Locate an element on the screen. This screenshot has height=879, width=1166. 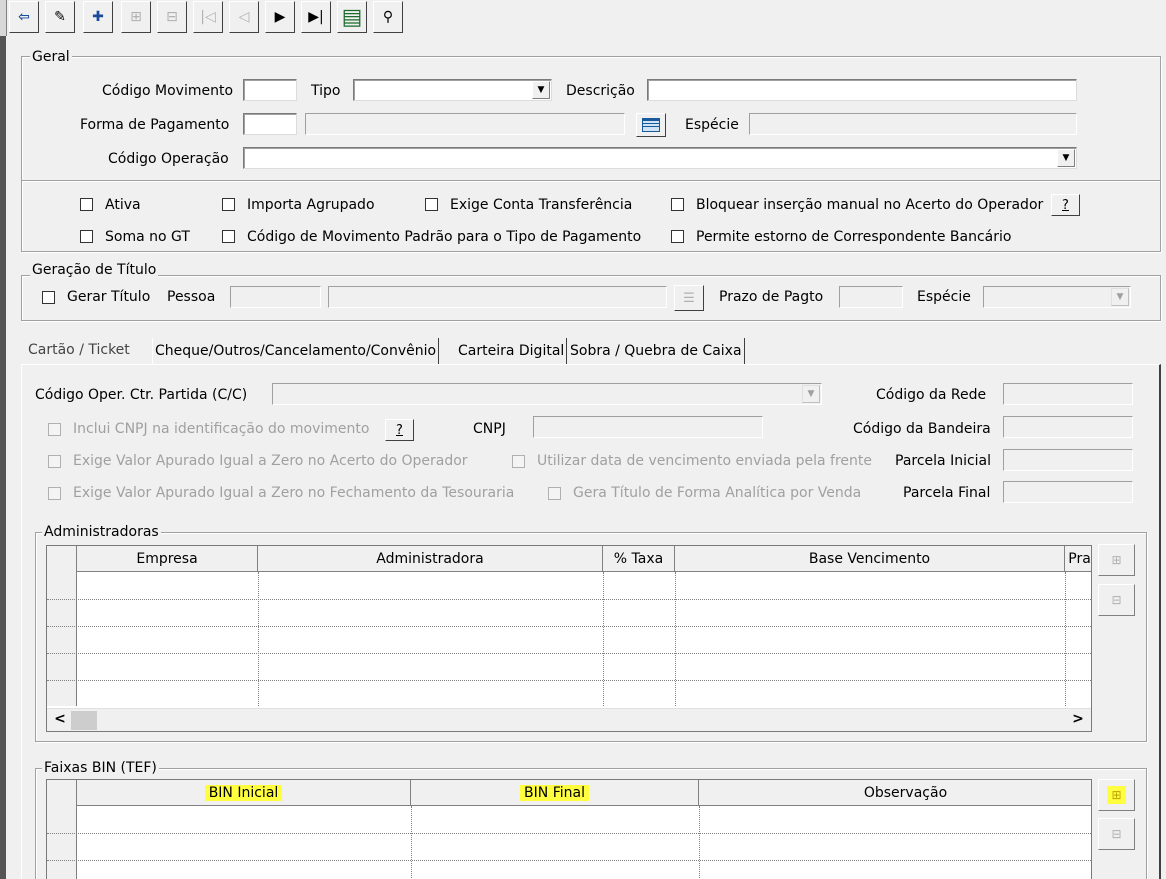
bloquear-help-button: ? is located at coordinates (1065, 205).